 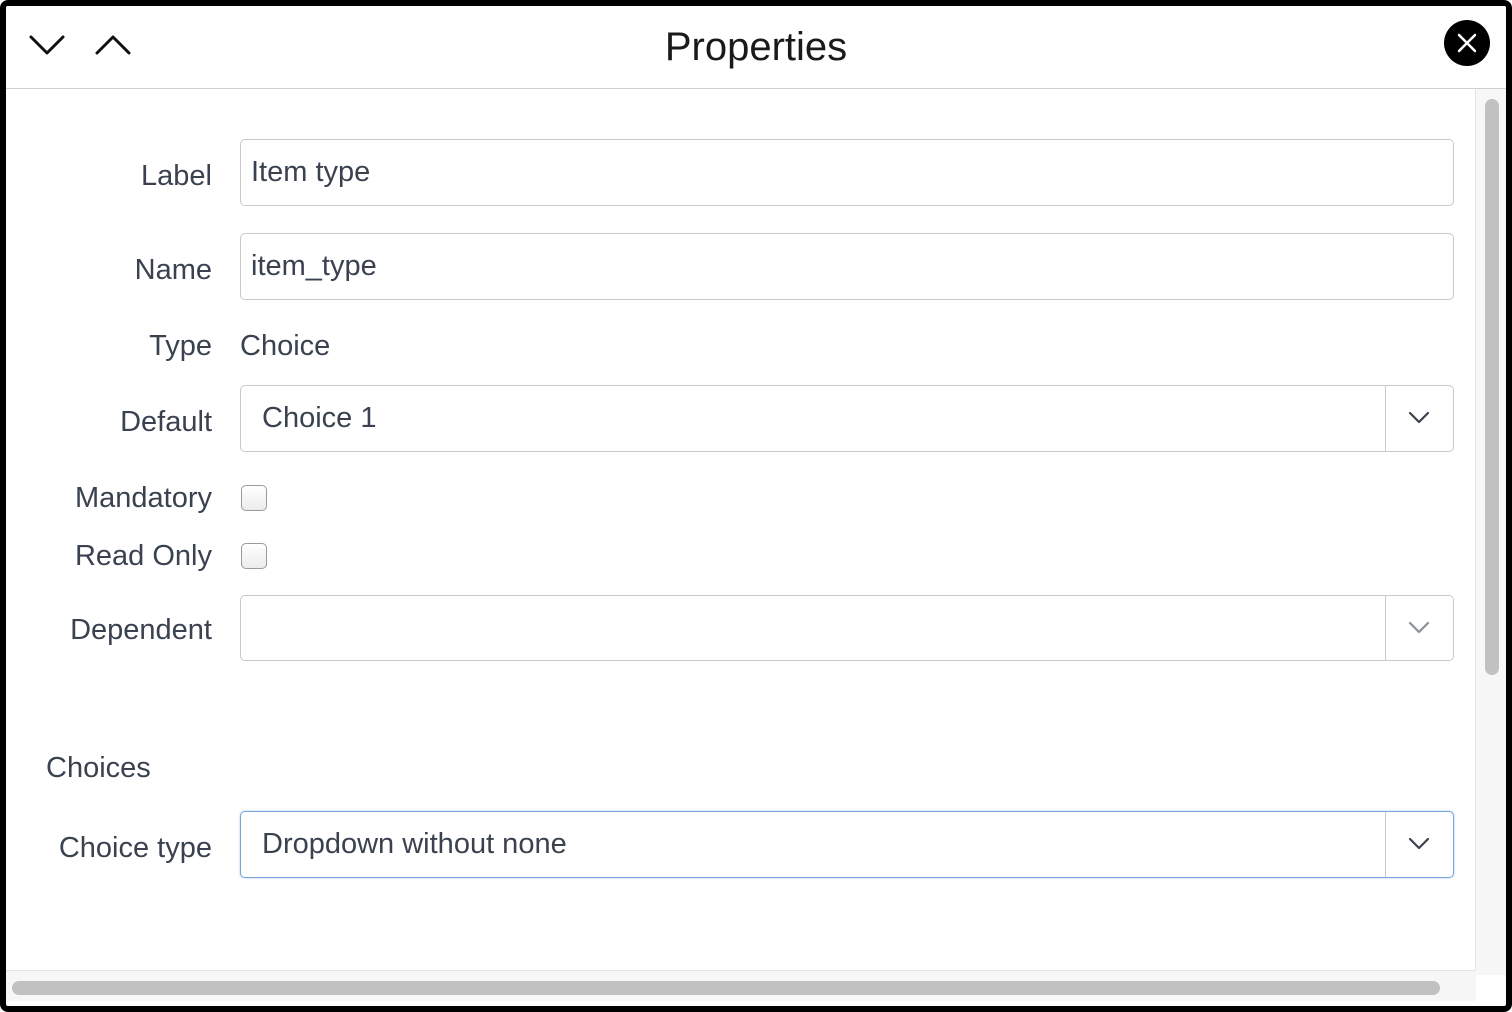 I want to click on properties-header: Properties, so click(x=756, y=47).